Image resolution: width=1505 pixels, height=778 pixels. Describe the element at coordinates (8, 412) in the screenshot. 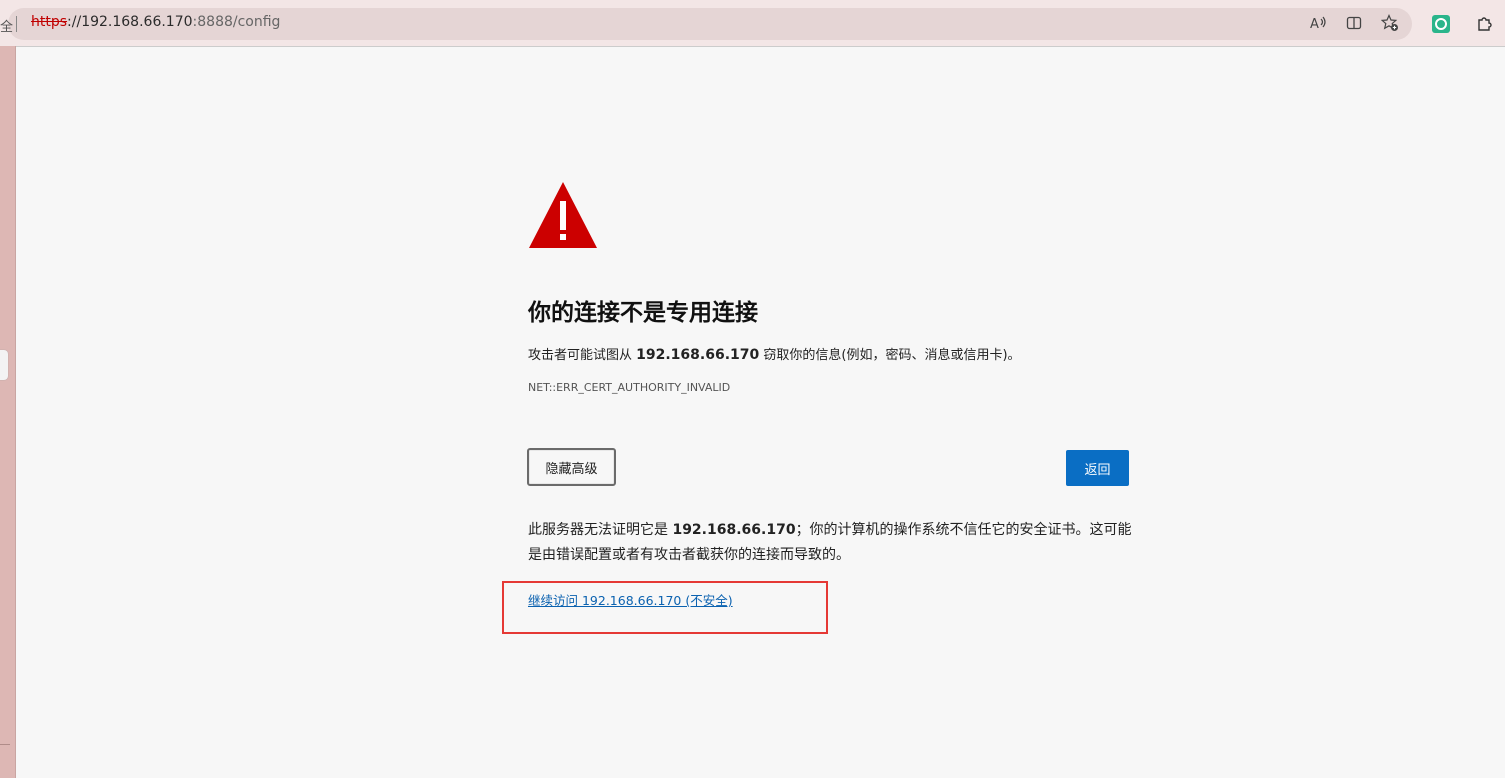

I see `side-panel` at that location.